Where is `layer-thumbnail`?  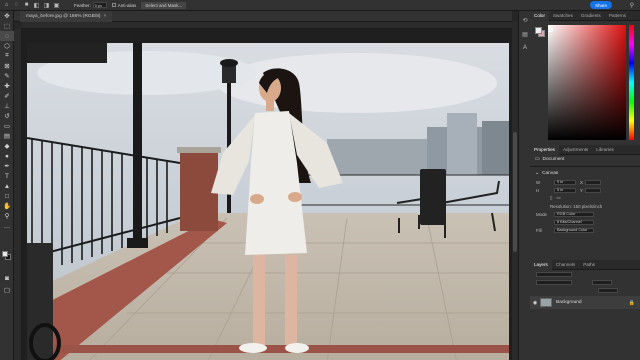 layer-thumbnail is located at coordinates (546, 302).